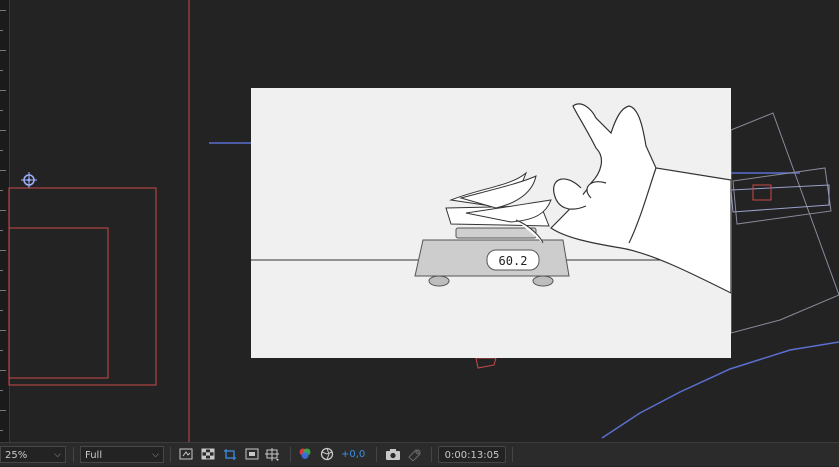 This screenshot has height=467, width=839. Describe the element at coordinates (354, 454) in the screenshot. I see `exposure-value: +0,0` at that location.